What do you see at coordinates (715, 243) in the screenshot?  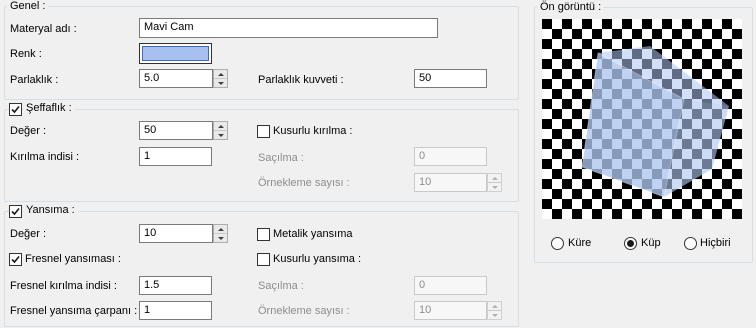 I see `preview-none-label: Hiçbiri` at bounding box center [715, 243].